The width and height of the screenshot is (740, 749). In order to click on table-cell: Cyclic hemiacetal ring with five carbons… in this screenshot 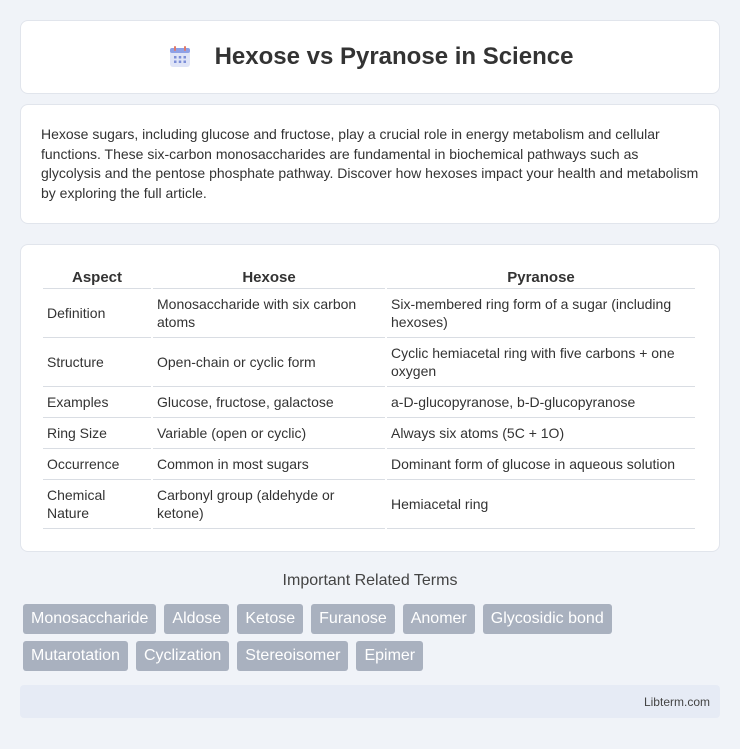, I will do `click(541, 362)`.